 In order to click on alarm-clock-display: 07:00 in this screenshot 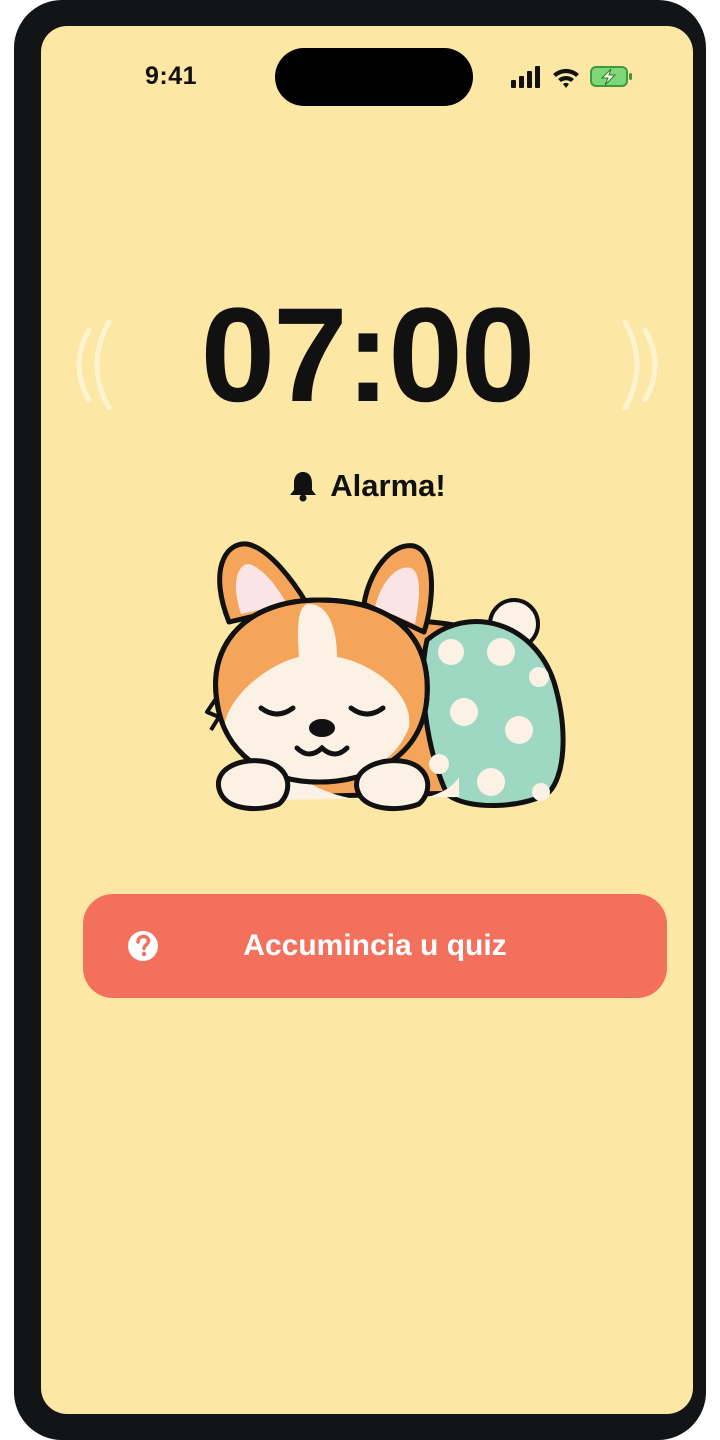, I will do `click(367, 361)`.